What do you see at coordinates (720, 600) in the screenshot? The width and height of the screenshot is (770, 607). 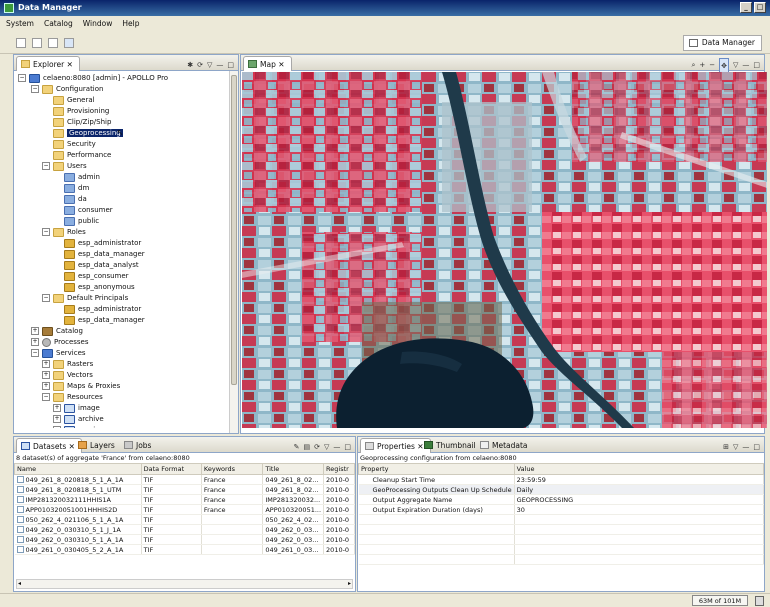 I see `memory-indicator: 63M of 101M` at bounding box center [720, 600].